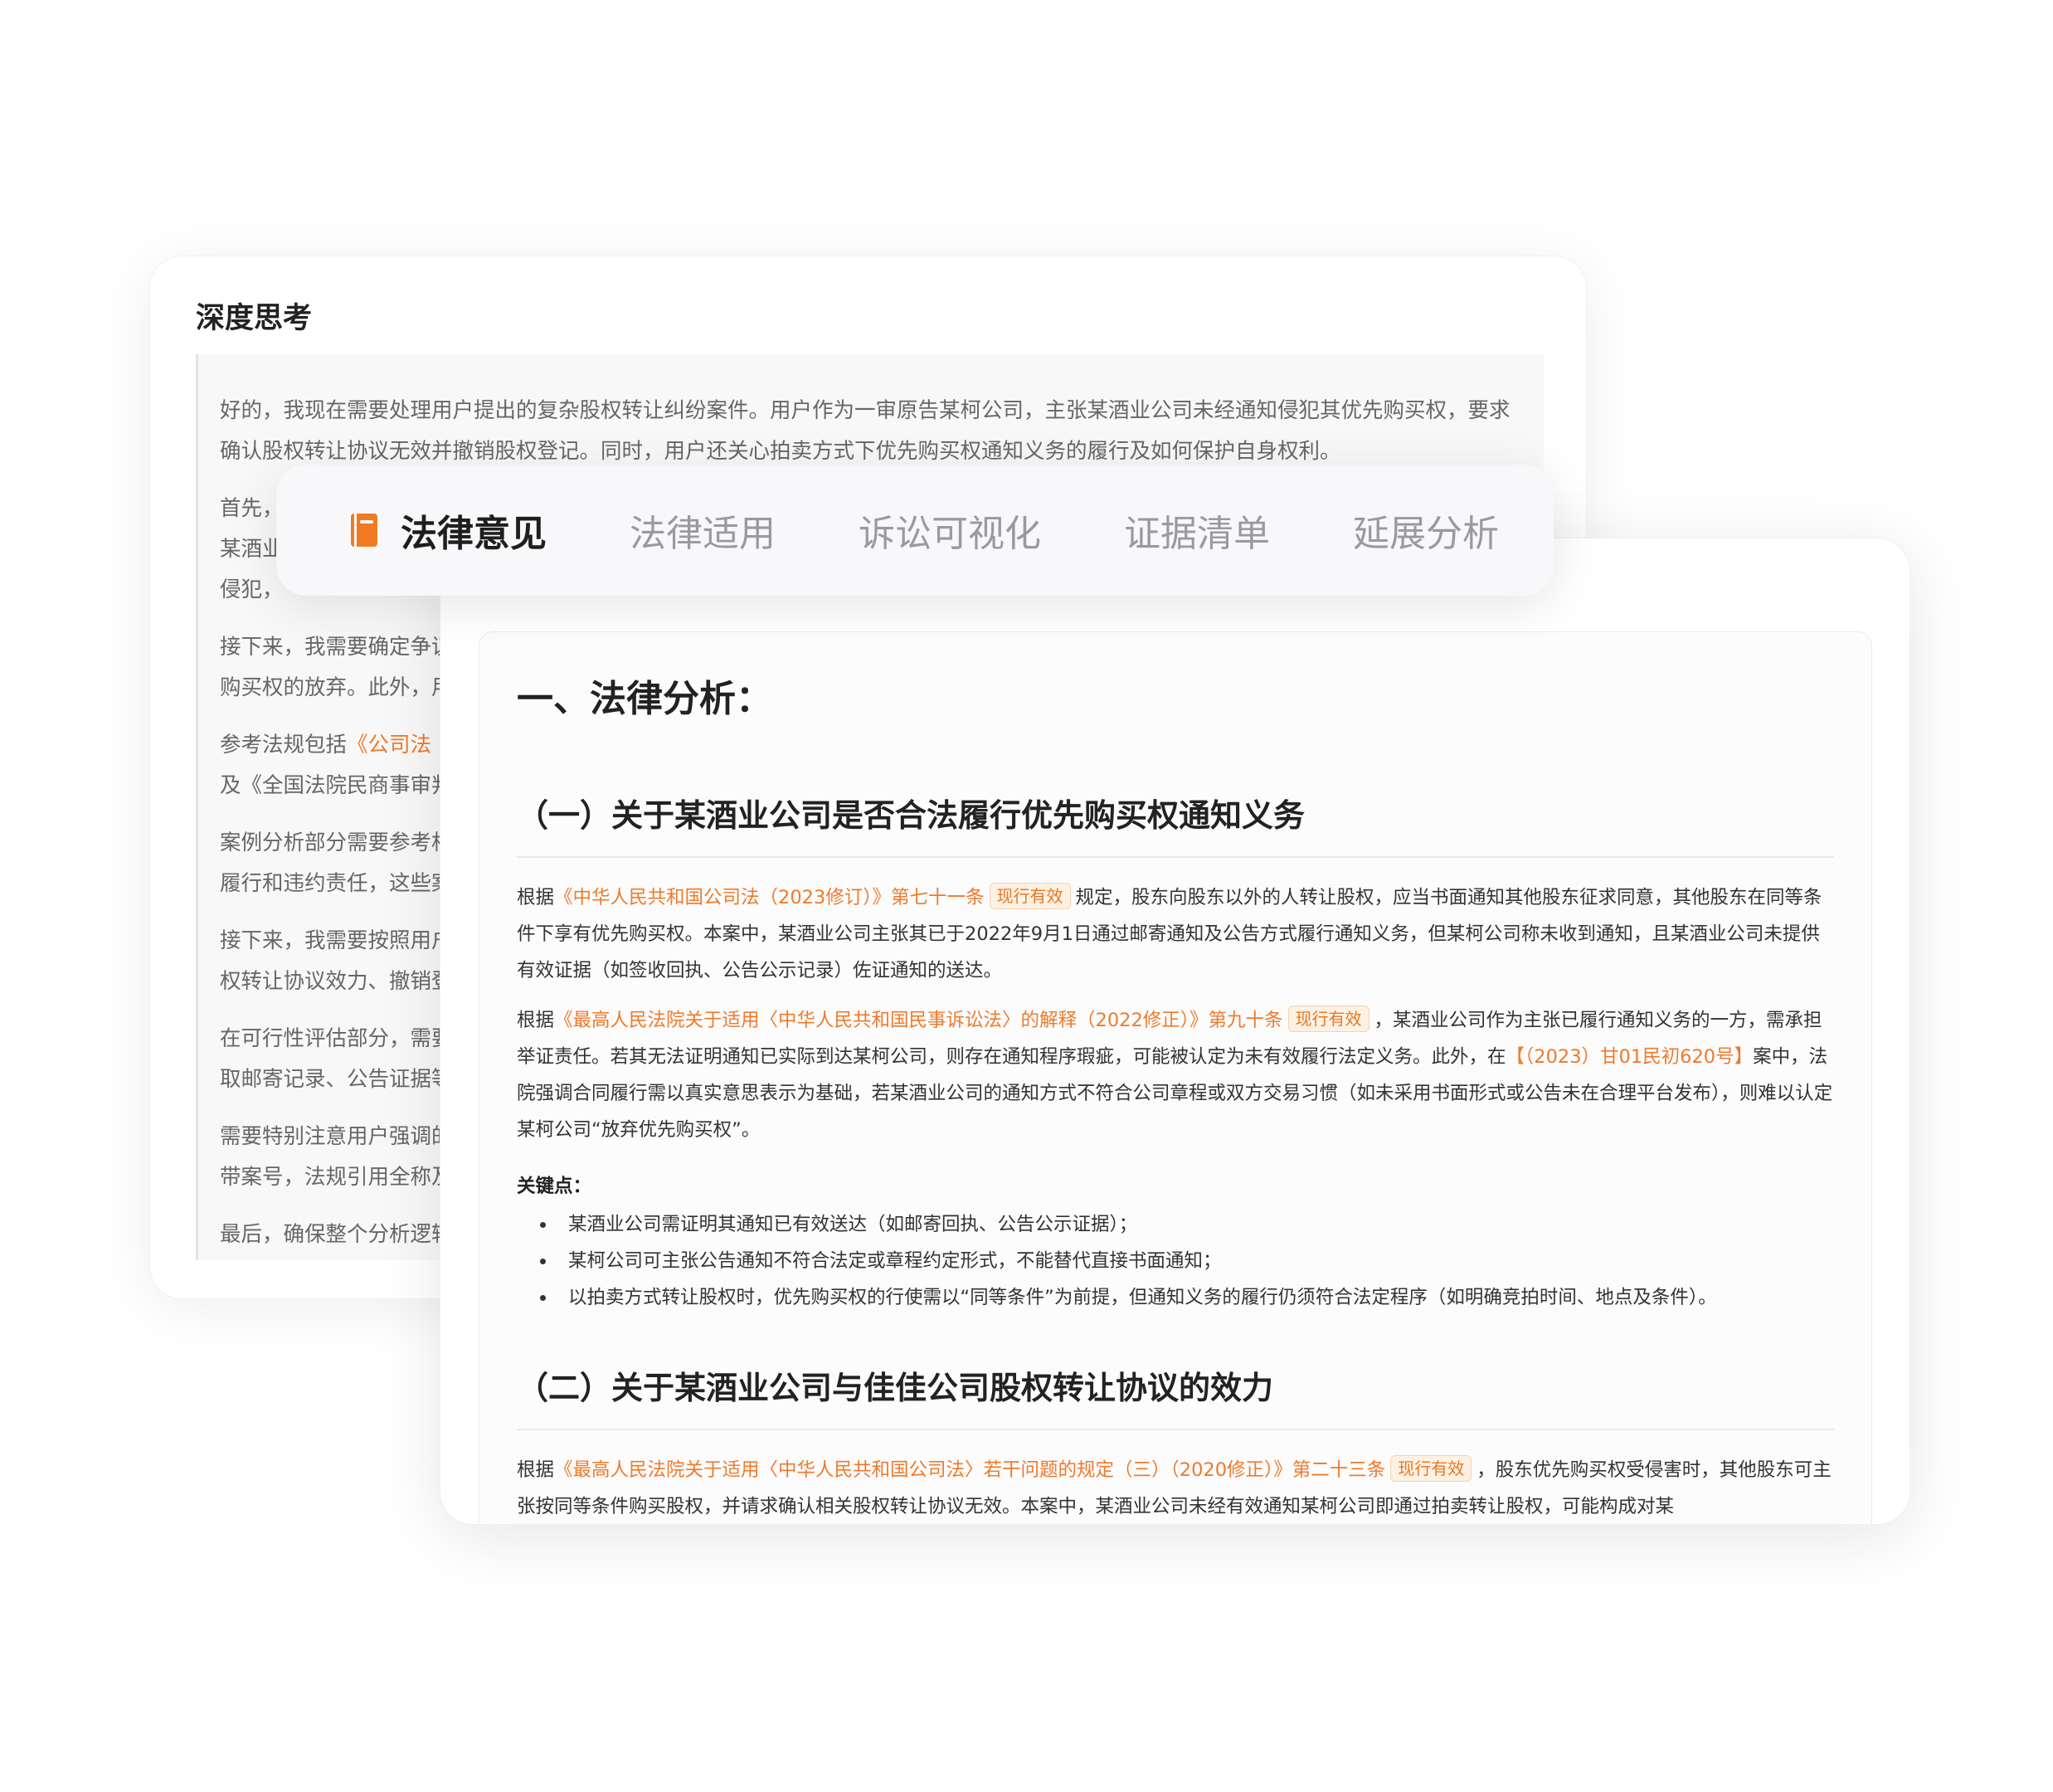 The image size is (2053, 1792). Describe the element at coordinates (1187, 1261) in the screenshot. I see `list-item: 某柯公司可主张公告通知不符合法定或章程约定形式，不能替代直接书面通知；` at that location.